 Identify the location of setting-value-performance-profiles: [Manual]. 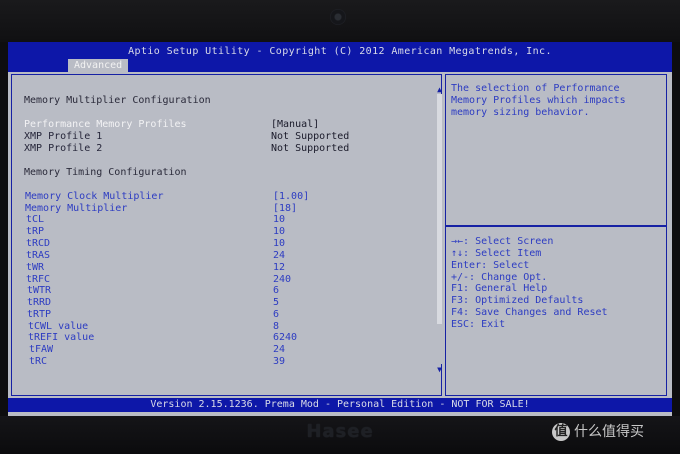
(295, 125).